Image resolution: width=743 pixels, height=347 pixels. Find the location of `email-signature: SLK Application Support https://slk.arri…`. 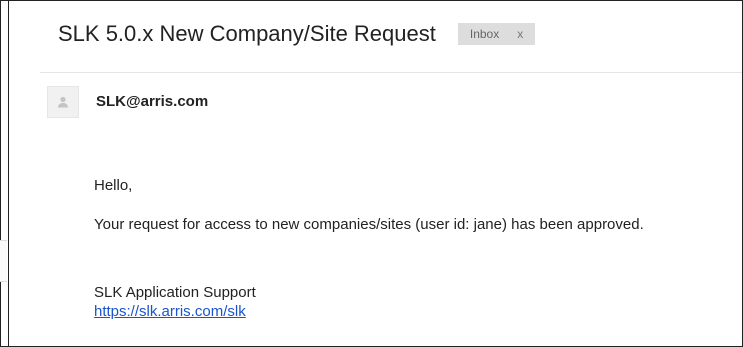

email-signature: SLK Application Support https://slk.arri… is located at coordinates (175, 302).